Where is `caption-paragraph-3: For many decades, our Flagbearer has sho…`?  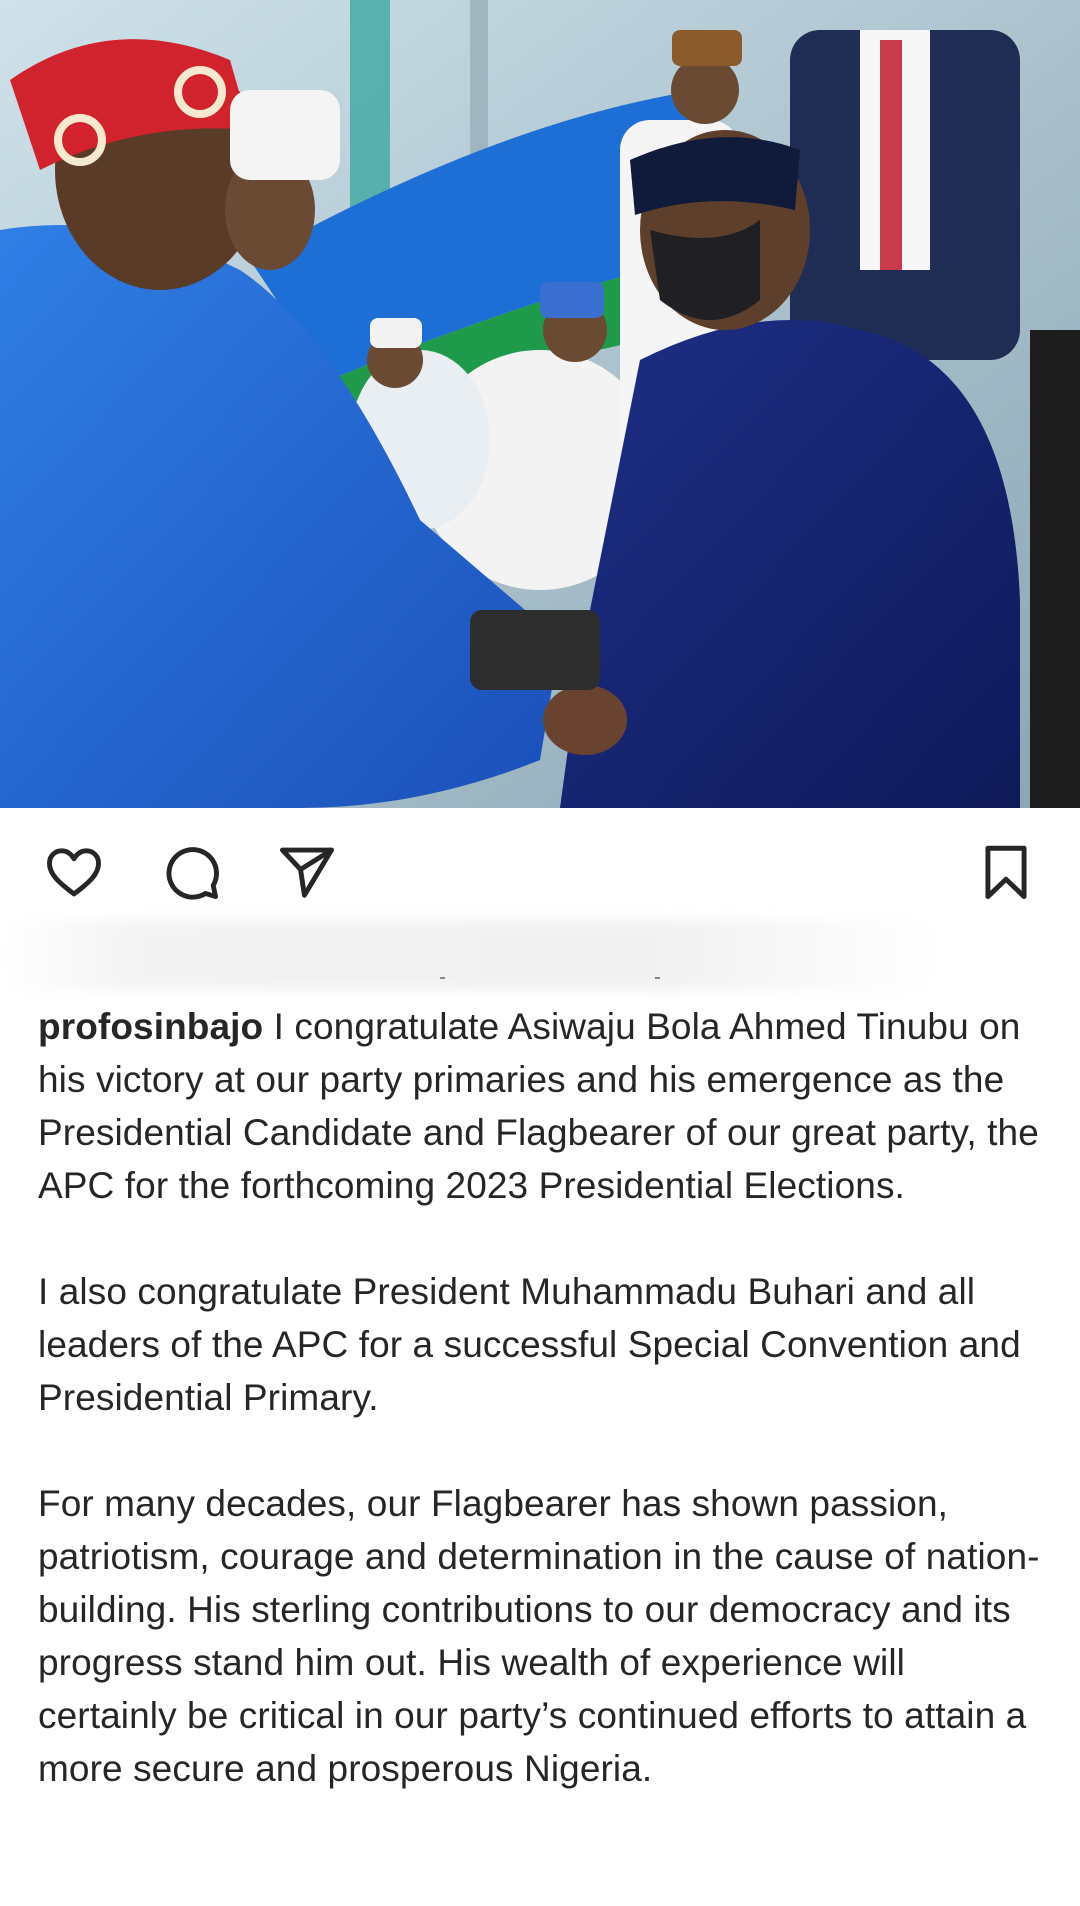
caption-paragraph-3: For many decades, our Flagbearer has sho… is located at coordinates (539, 1636).